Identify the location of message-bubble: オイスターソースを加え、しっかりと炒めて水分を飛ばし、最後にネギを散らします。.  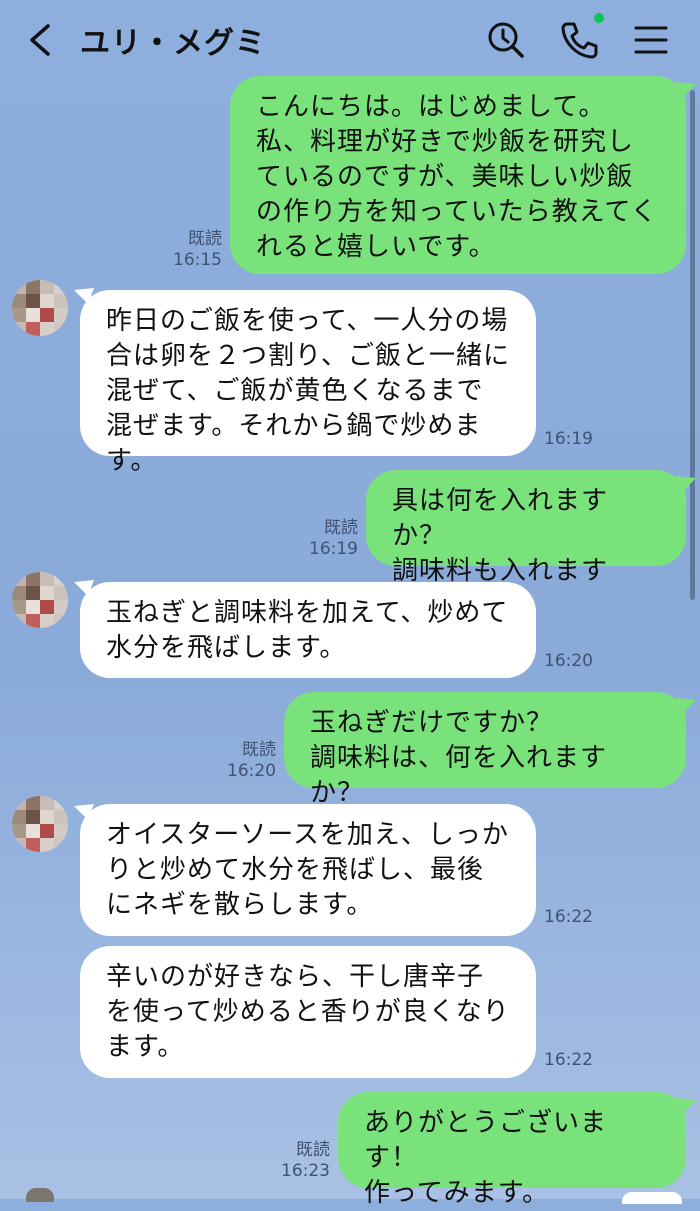
(308, 870).